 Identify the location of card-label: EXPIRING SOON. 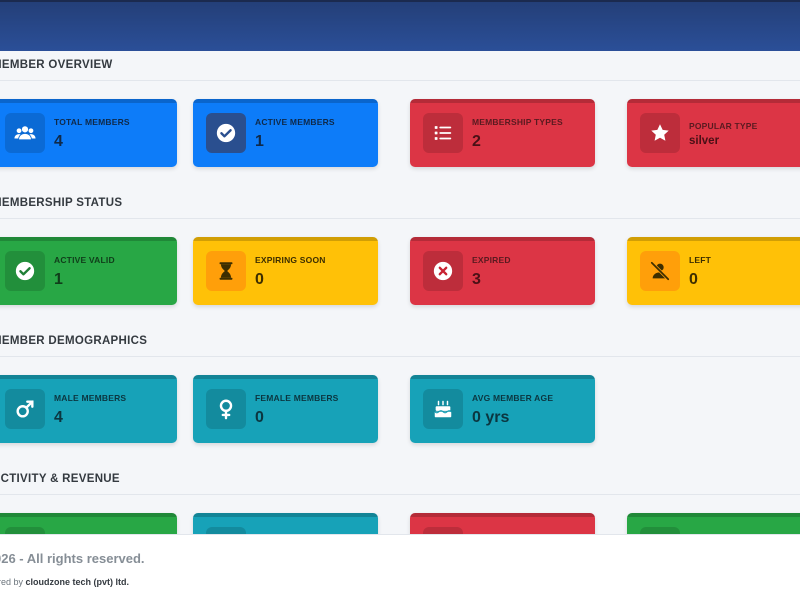
(290, 260).